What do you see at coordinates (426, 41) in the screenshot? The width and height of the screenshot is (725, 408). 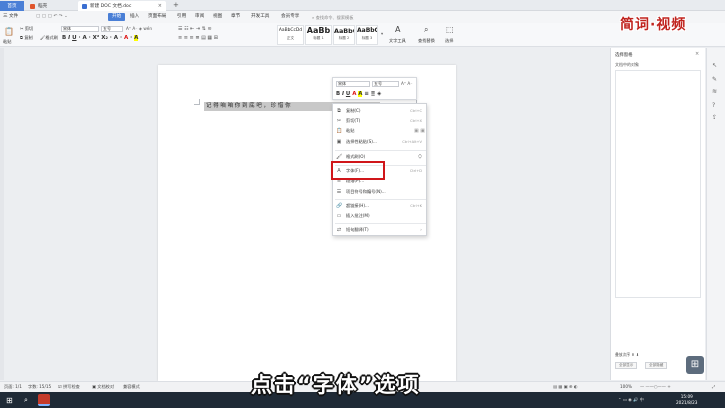 I see `find-replace-button: 查找替换` at bounding box center [426, 41].